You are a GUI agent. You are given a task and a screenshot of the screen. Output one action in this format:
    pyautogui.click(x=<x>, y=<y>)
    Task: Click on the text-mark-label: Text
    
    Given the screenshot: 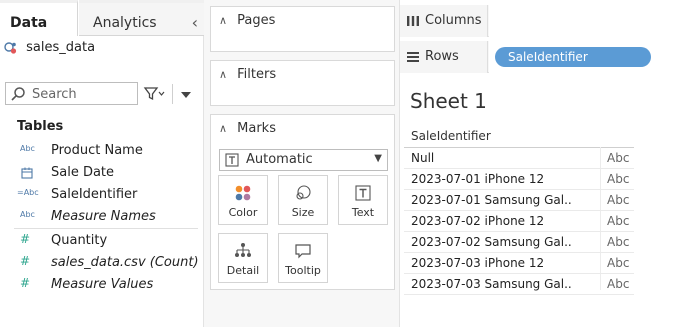 What is the action you would take?
    pyautogui.click(x=363, y=212)
    